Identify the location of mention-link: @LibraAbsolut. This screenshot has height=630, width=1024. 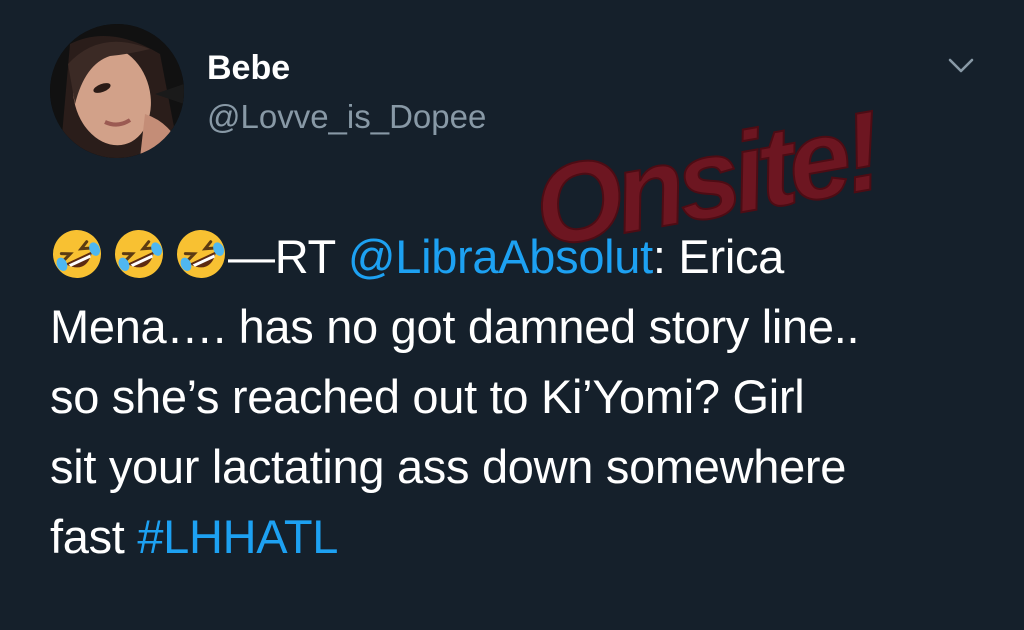
(500, 256).